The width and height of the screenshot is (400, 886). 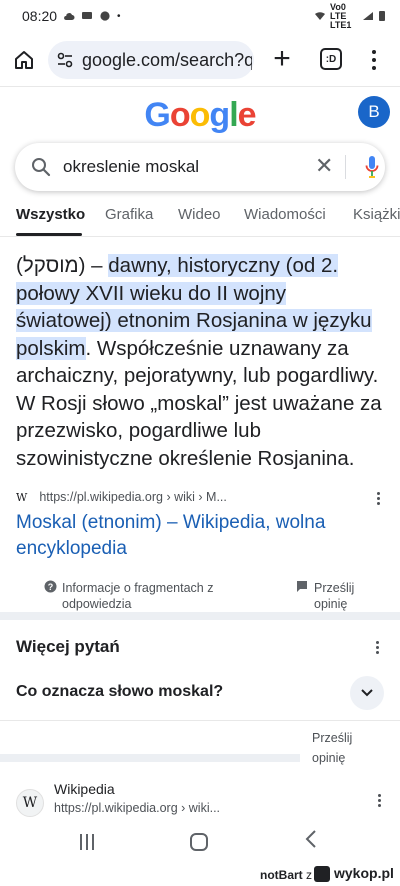 I want to click on snippet-info-label: Informacje o fragmentach z odpowiedzia, so click(x=138, y=596).